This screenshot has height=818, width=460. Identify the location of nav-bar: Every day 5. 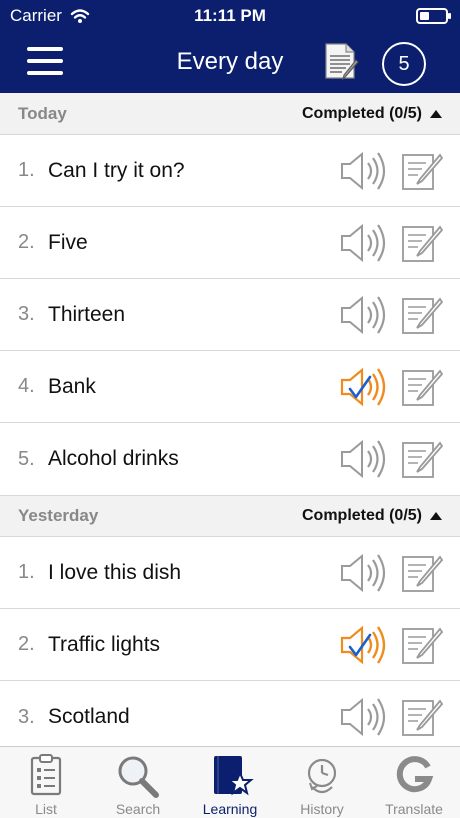
(230, 62).